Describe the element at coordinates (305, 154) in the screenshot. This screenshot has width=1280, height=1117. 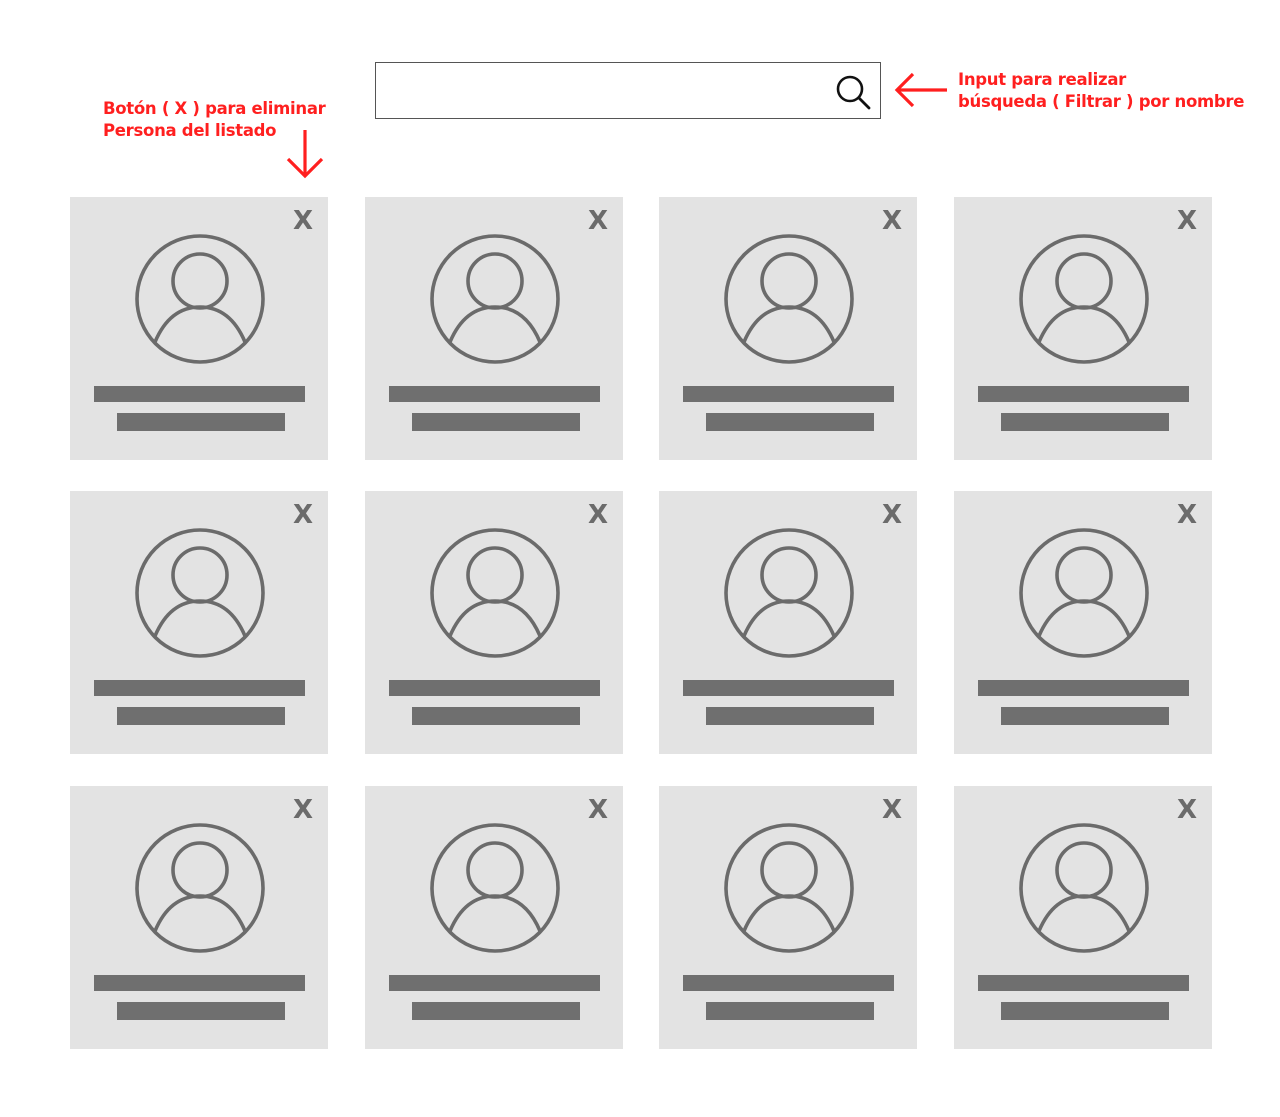
I see `annotation-arrow-down-icon` at that location.